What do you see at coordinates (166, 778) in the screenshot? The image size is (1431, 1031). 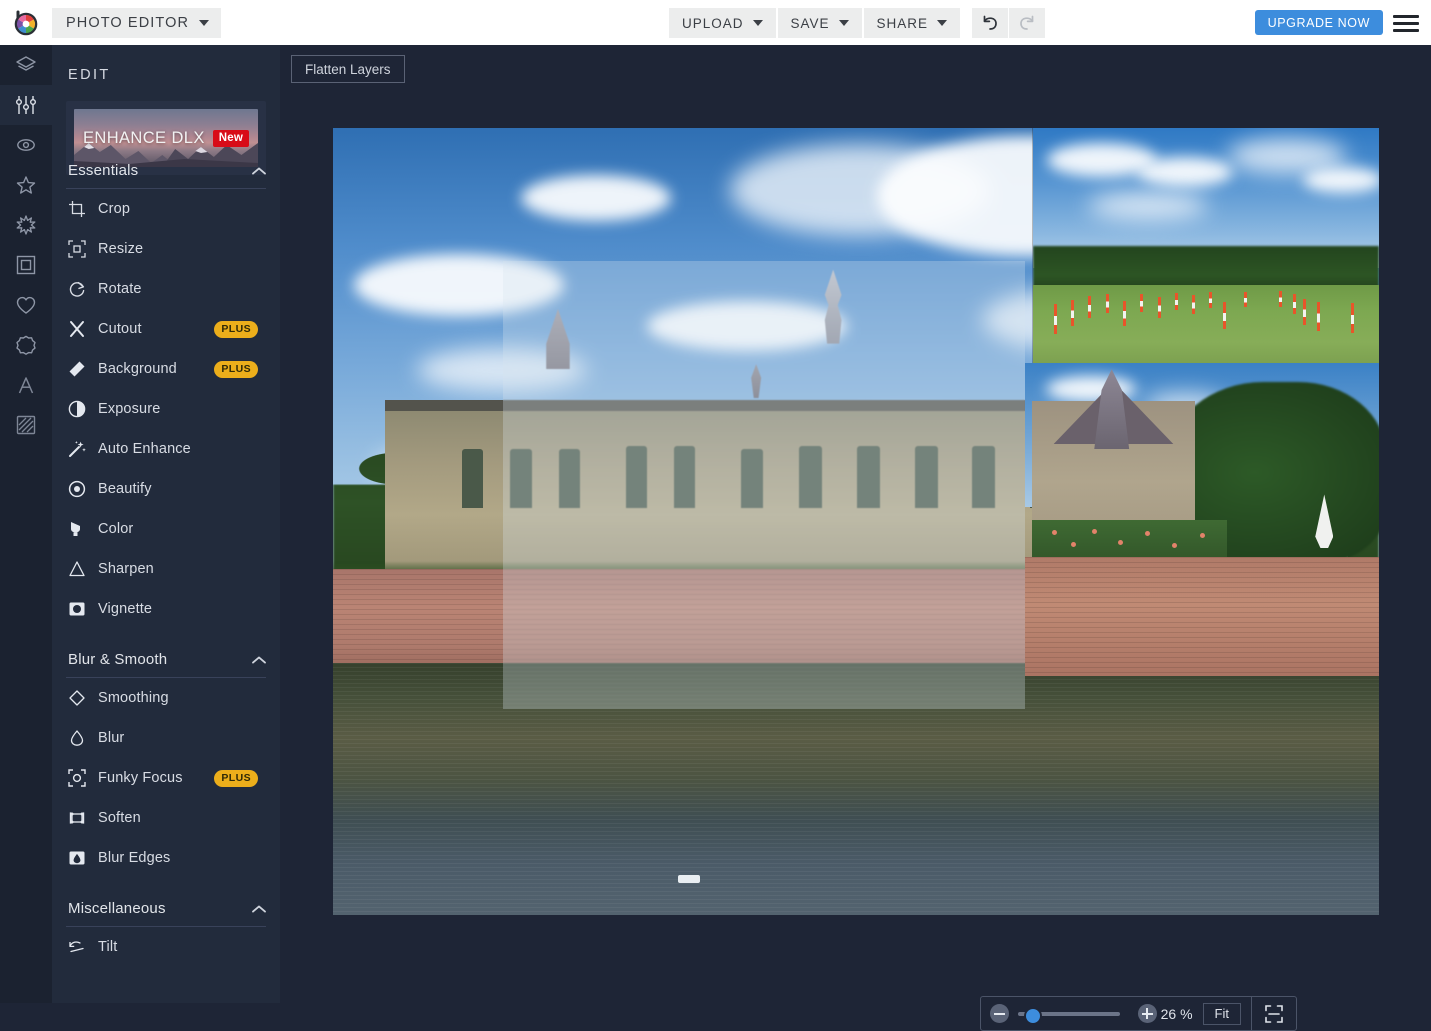 I see `menu-item-funky-focus: Funky Focus PLUS` at bounding box center [166, 778].